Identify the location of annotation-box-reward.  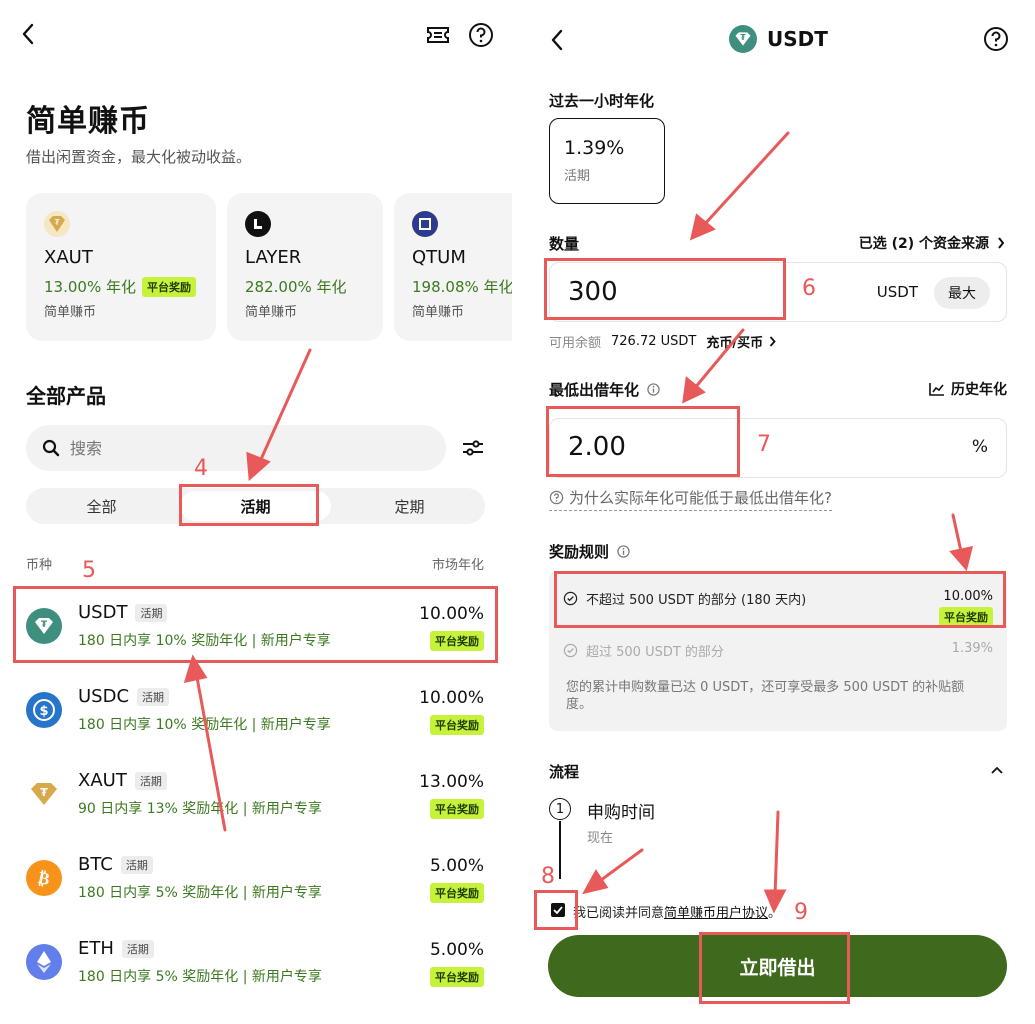
(780, 599).